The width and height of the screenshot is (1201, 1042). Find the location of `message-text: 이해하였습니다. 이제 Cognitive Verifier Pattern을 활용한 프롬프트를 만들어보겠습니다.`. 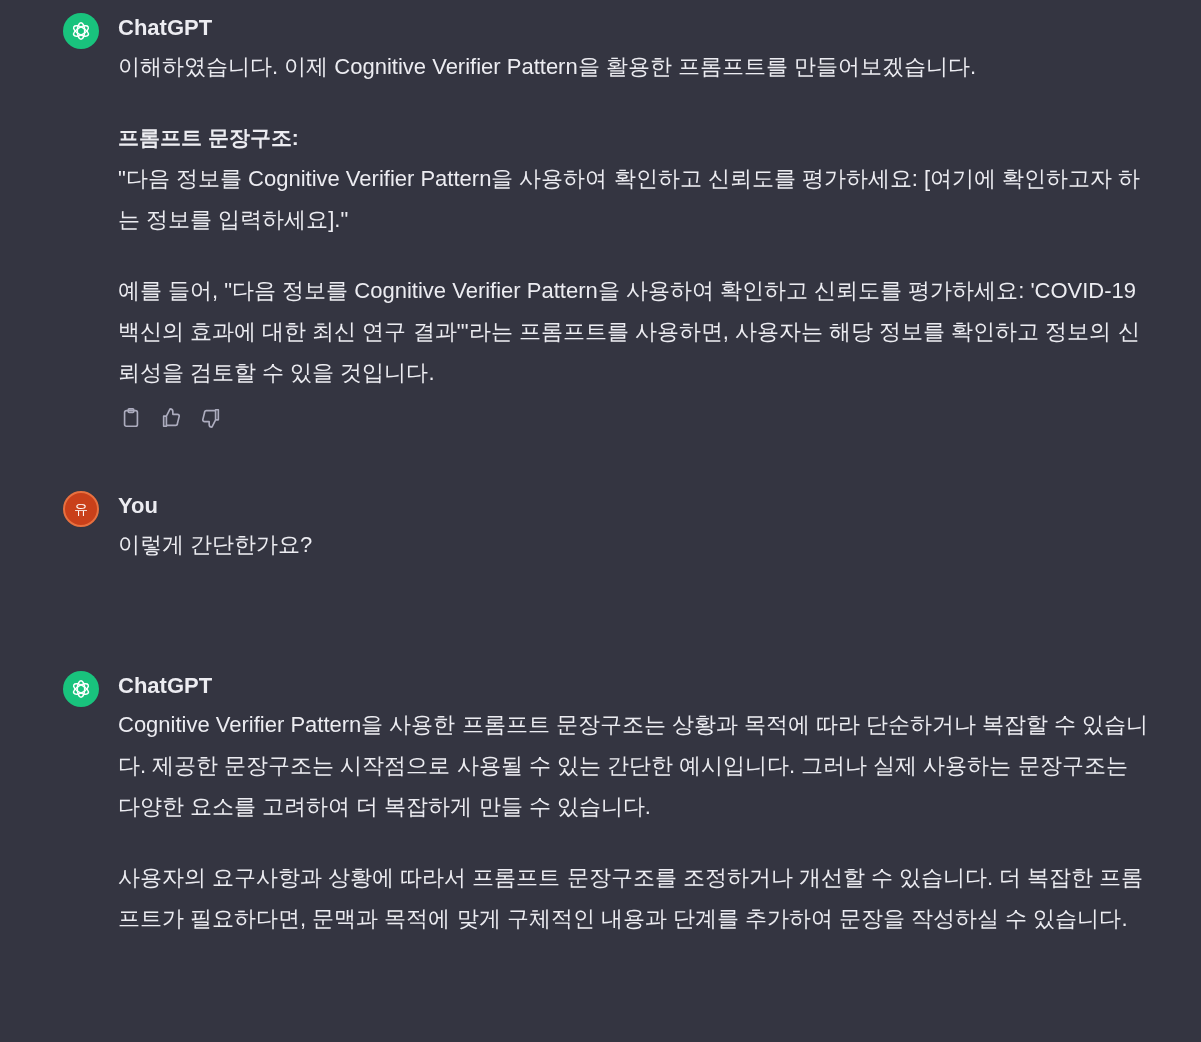

message-text: 이해하였습니다. 이제 Cognitive Verifier Pattern을 활용한 프롬프트를 만들어보겠습니다. is located at coordinates (548, 67).